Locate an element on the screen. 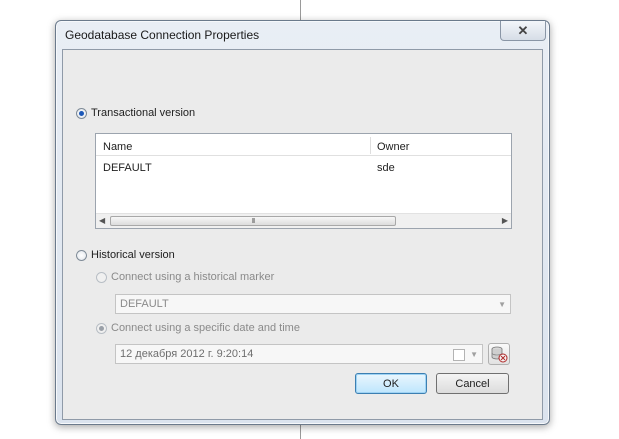  date-time-picker: 12 декабря 2012 г. 9:20:14 ▼ is located at coordinates (299, 354).